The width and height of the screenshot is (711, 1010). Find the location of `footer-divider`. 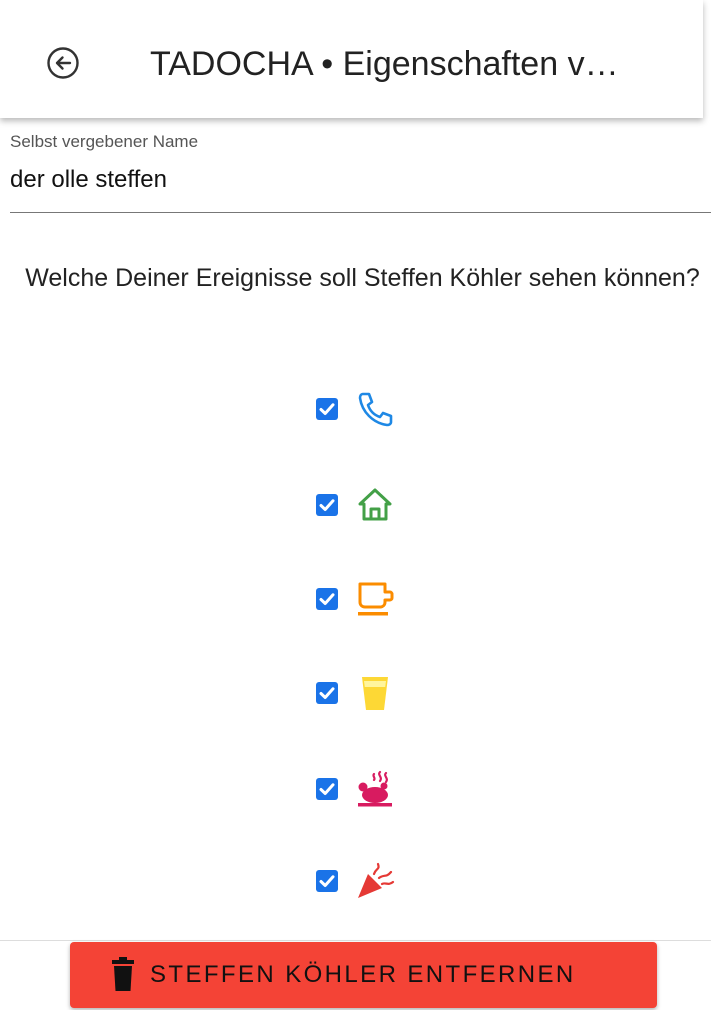

footer-divider is located at coordinates (355, 940).